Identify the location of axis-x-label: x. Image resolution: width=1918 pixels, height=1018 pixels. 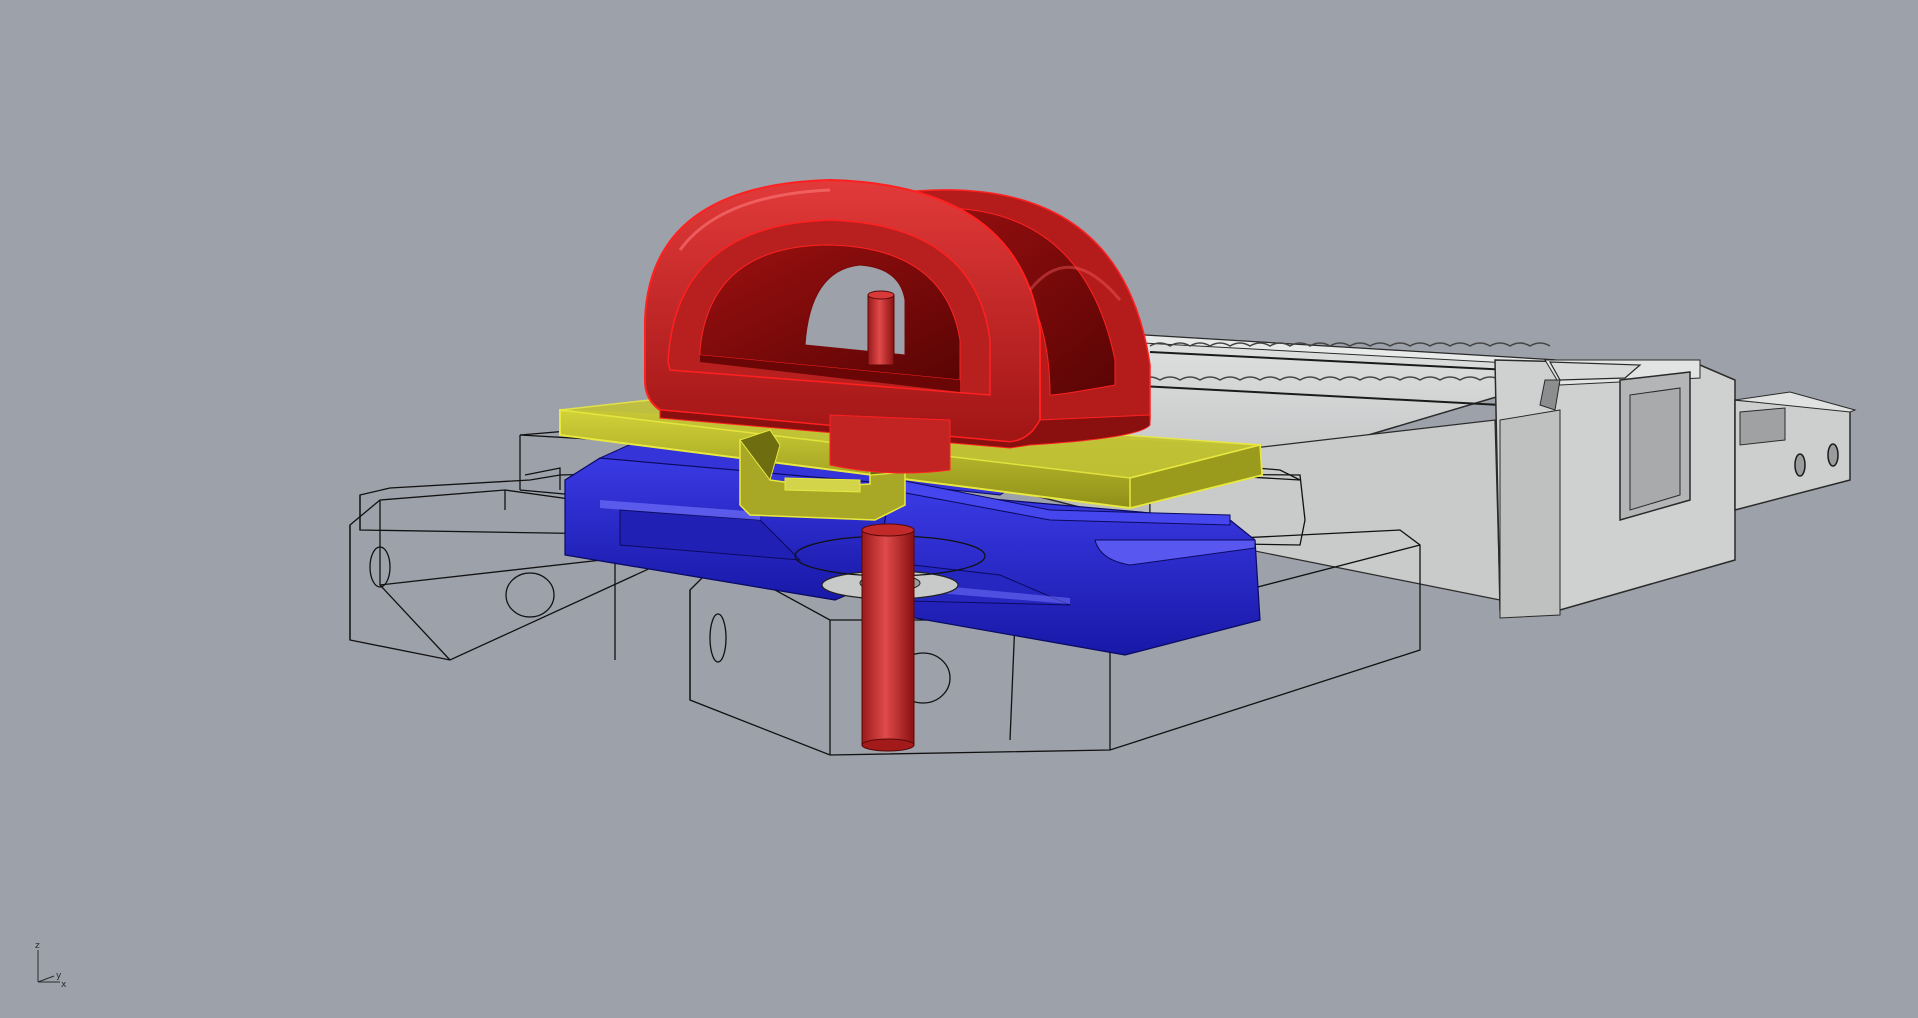
(64, 984).